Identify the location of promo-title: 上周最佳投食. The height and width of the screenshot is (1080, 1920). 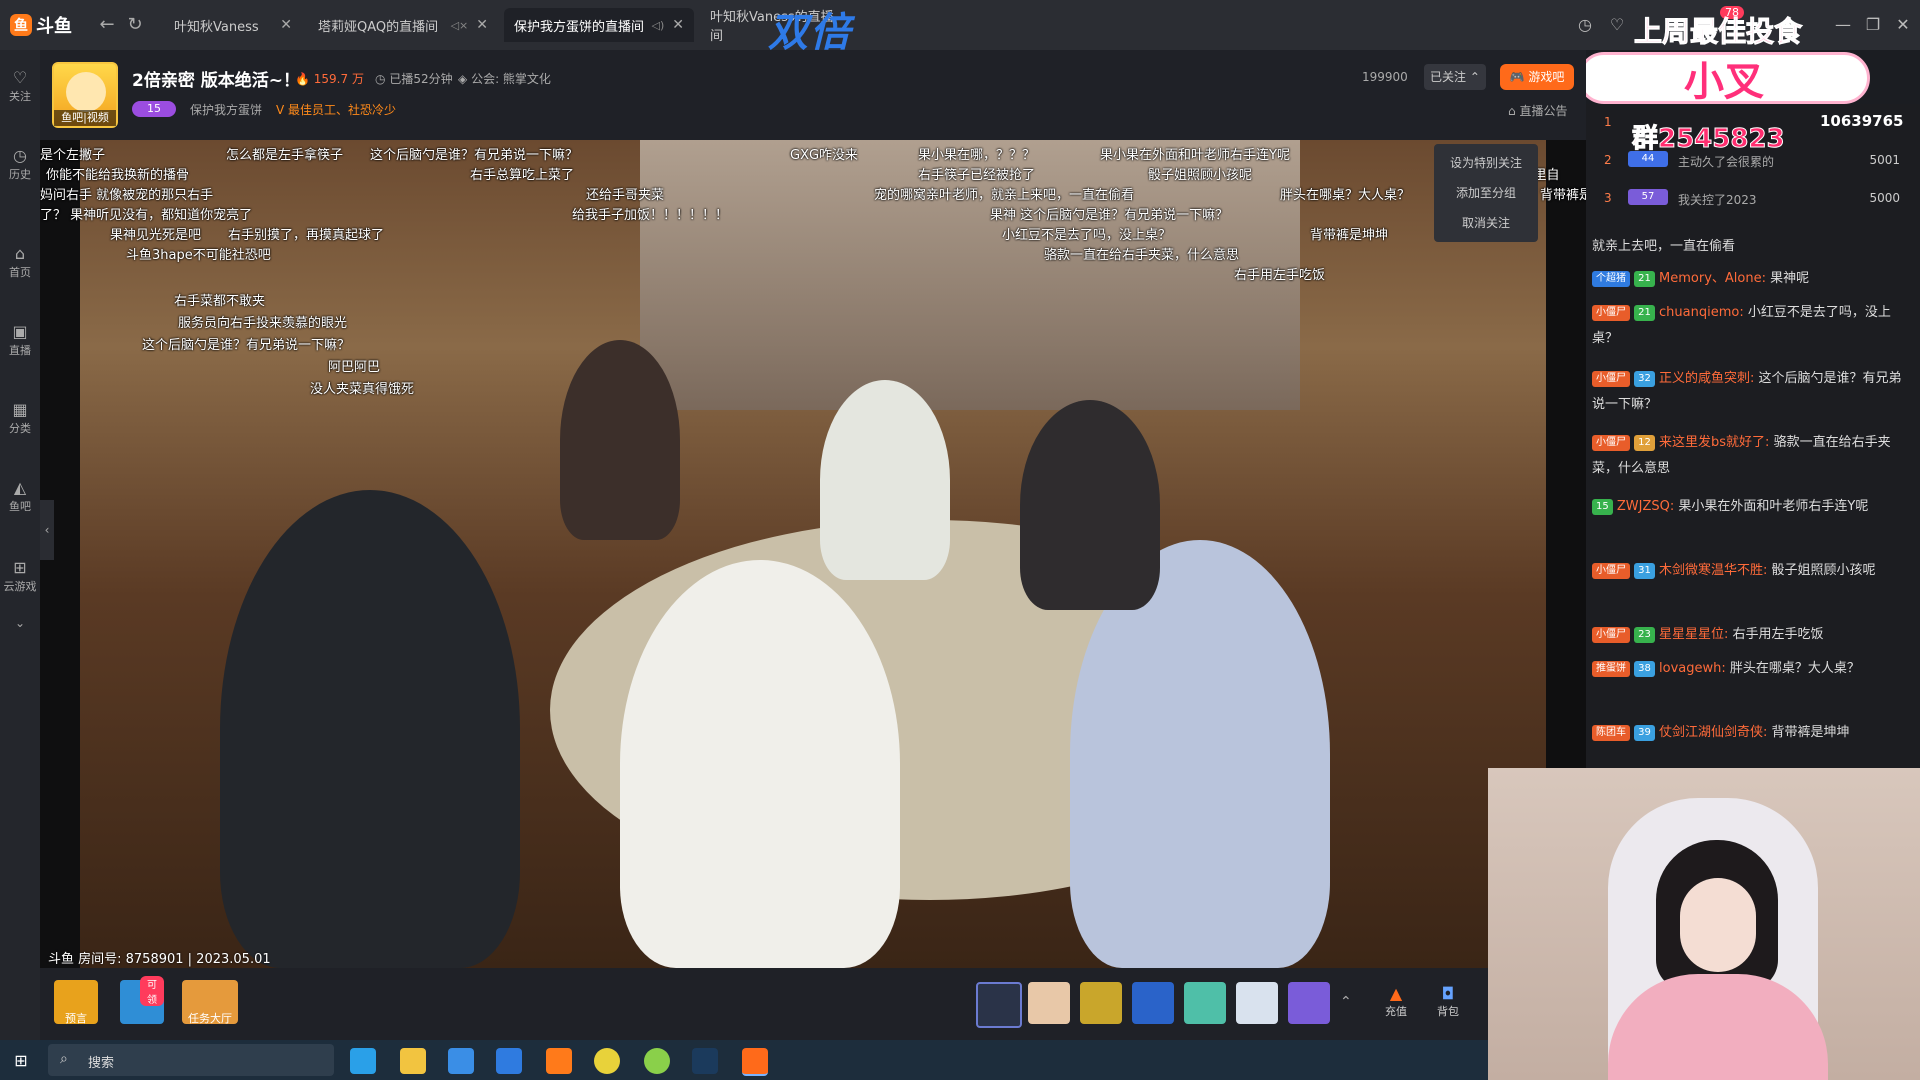
(1718, 32).